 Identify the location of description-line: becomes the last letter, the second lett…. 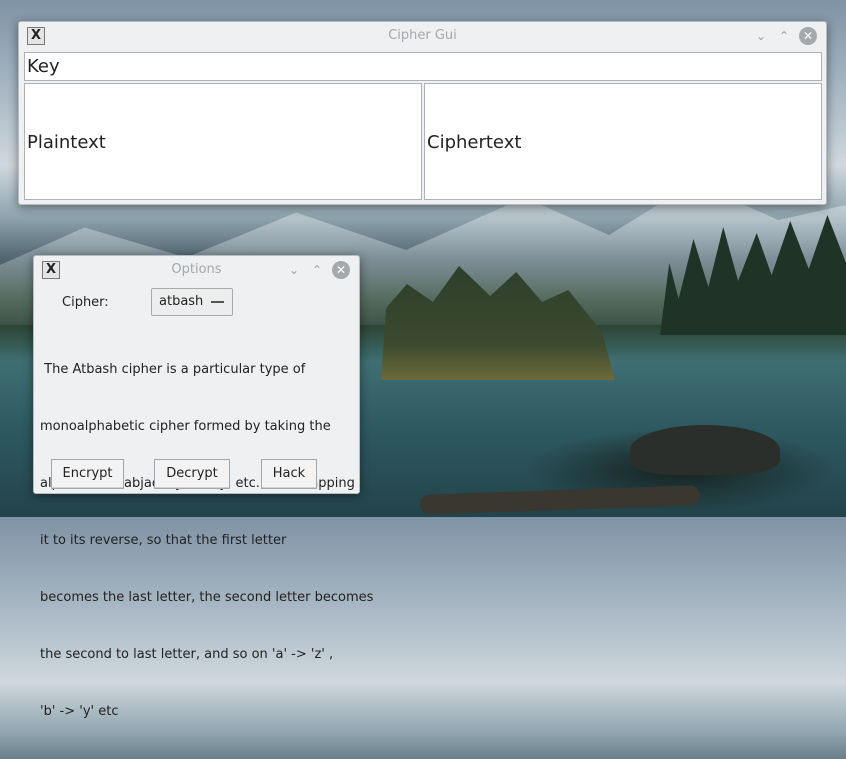
(207, 597).